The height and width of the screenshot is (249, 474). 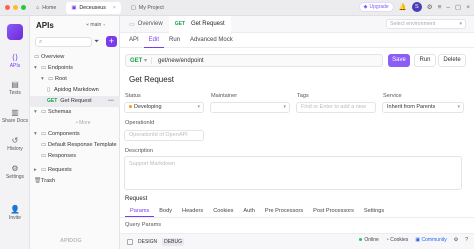 What do you see at coordinates (164, 107) in the screenshot?
I see `status-select: Developing ▾` at bounding box center [164, 107].